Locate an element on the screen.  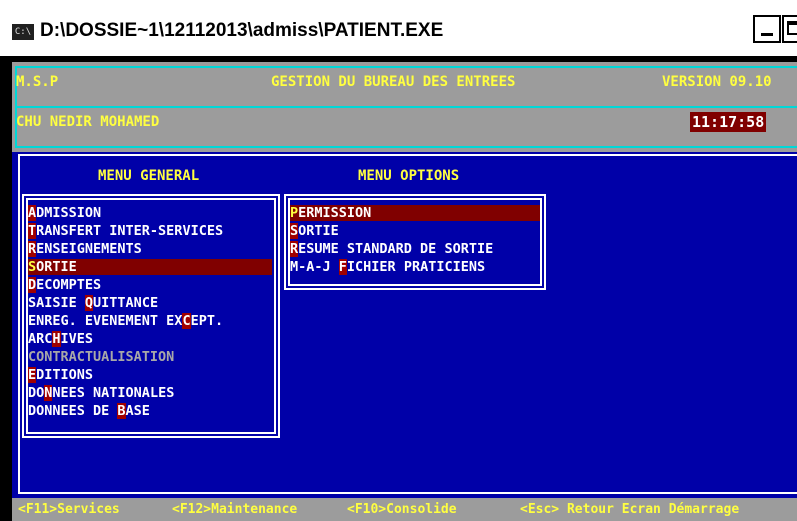
console-app-icon: C:\ is located at coordinates (23, 32).